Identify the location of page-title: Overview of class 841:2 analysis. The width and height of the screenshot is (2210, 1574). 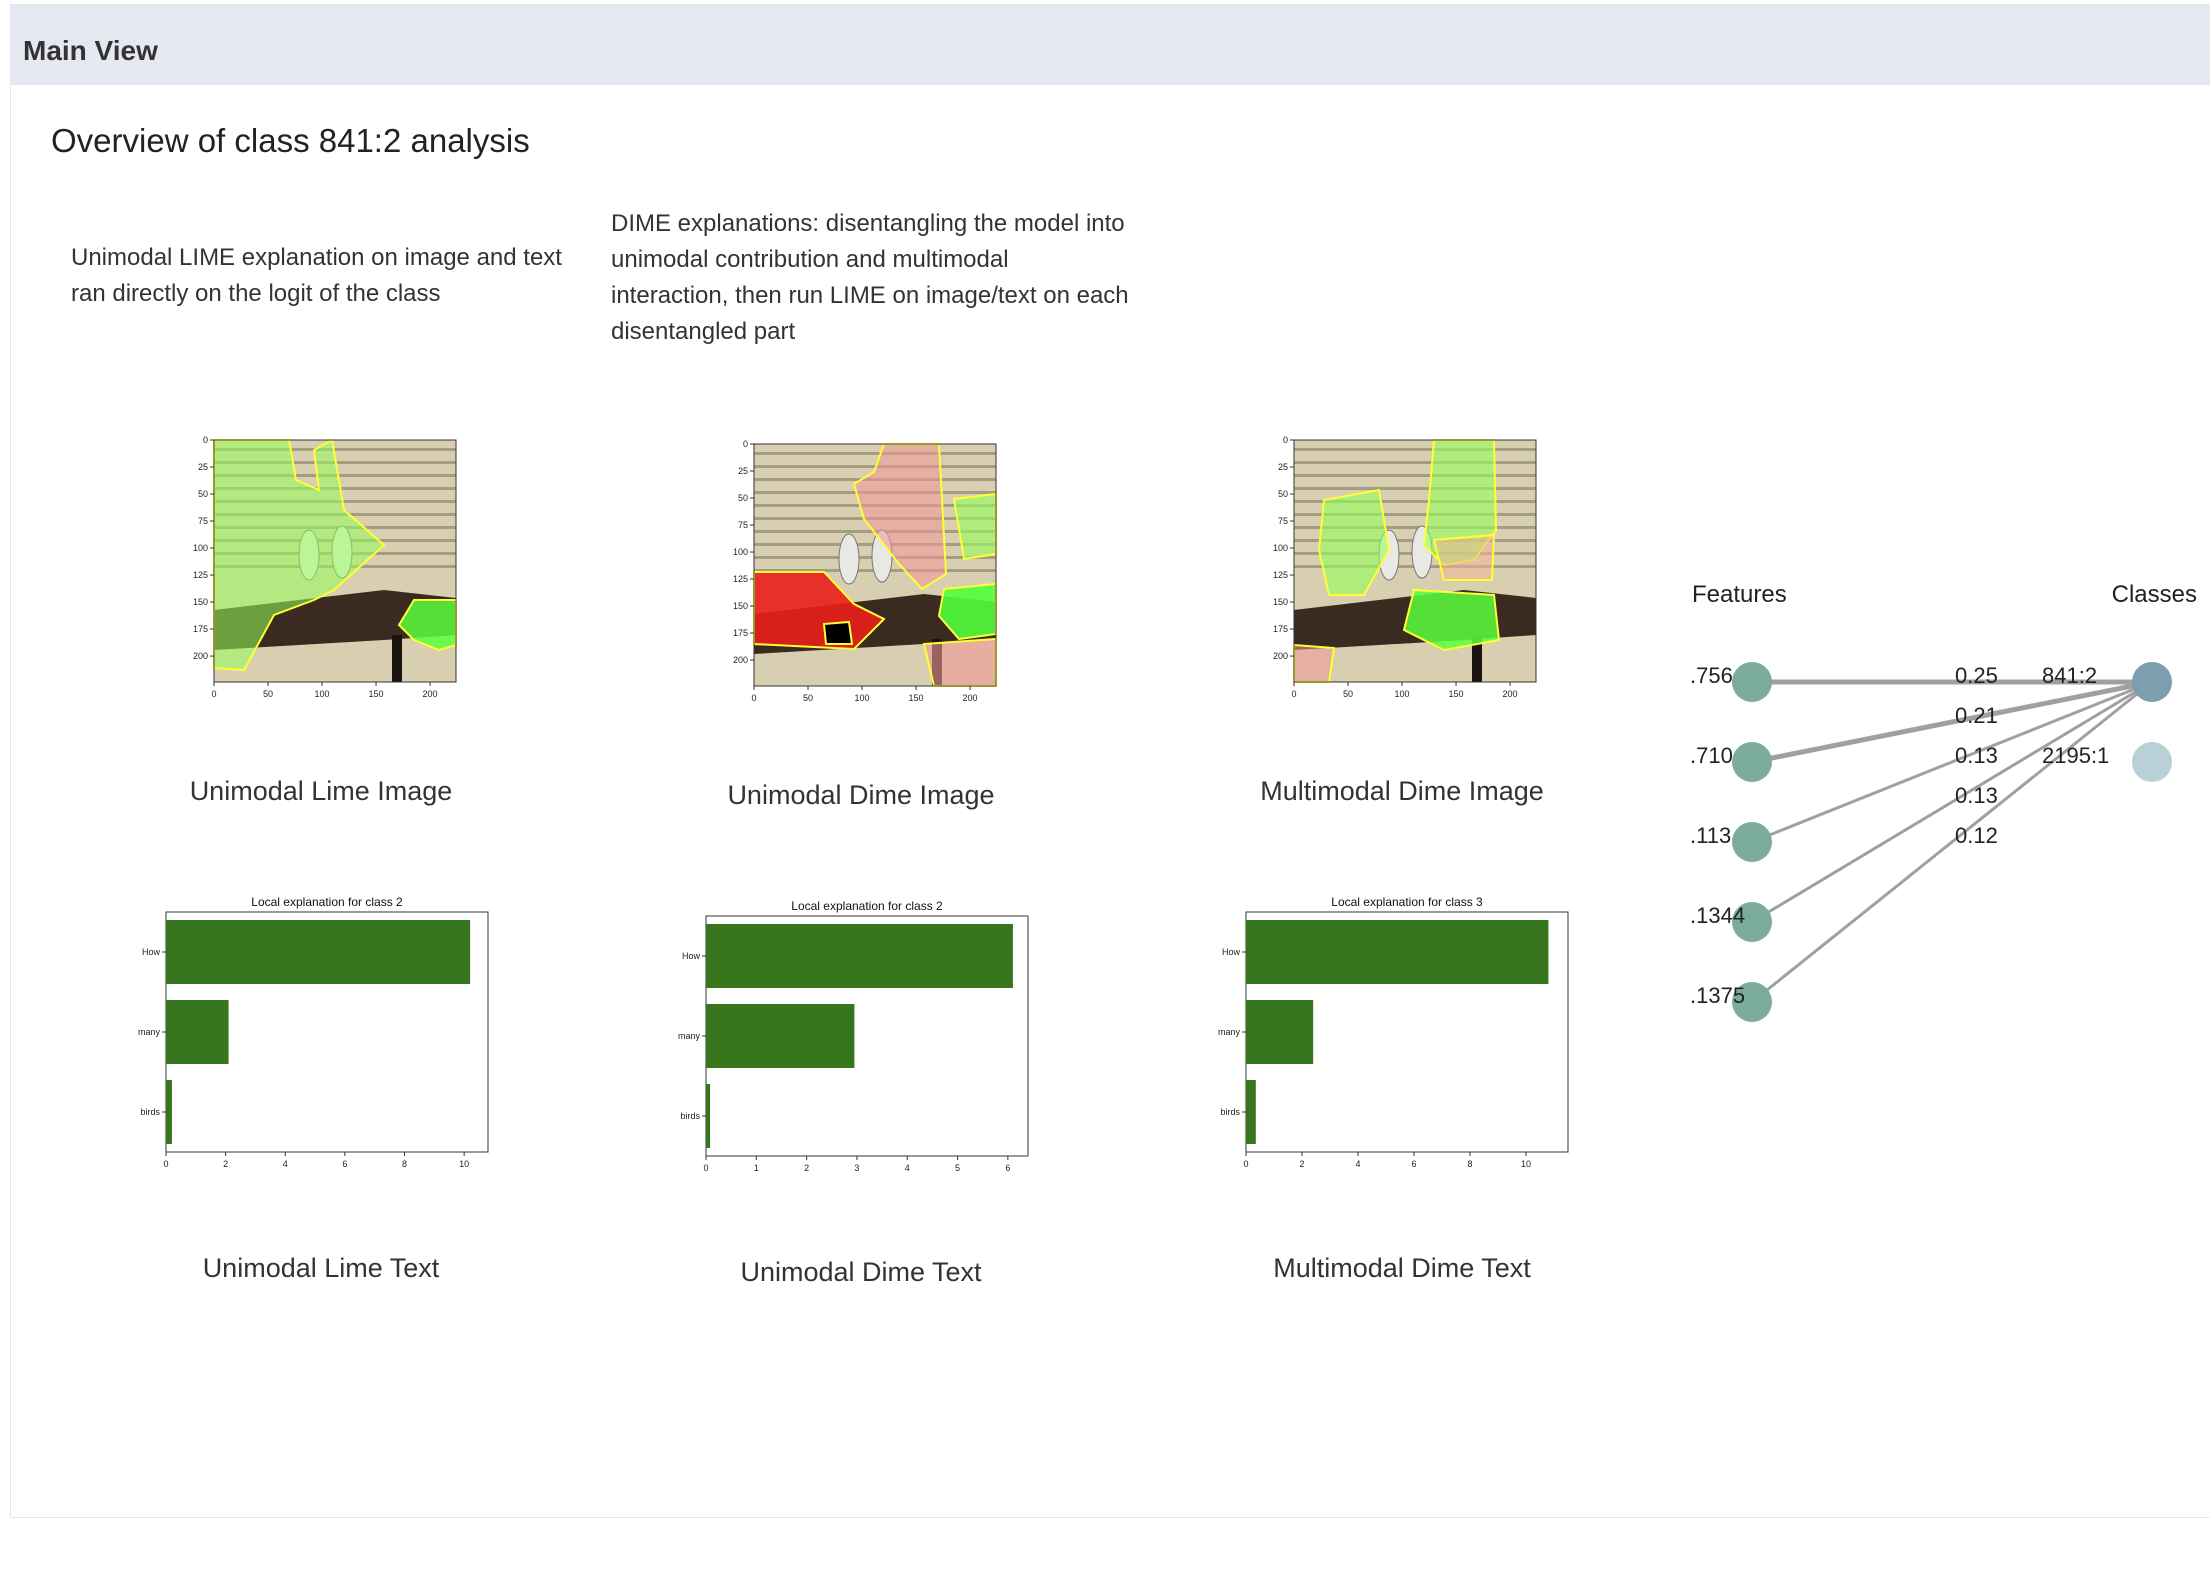
(290, 140).